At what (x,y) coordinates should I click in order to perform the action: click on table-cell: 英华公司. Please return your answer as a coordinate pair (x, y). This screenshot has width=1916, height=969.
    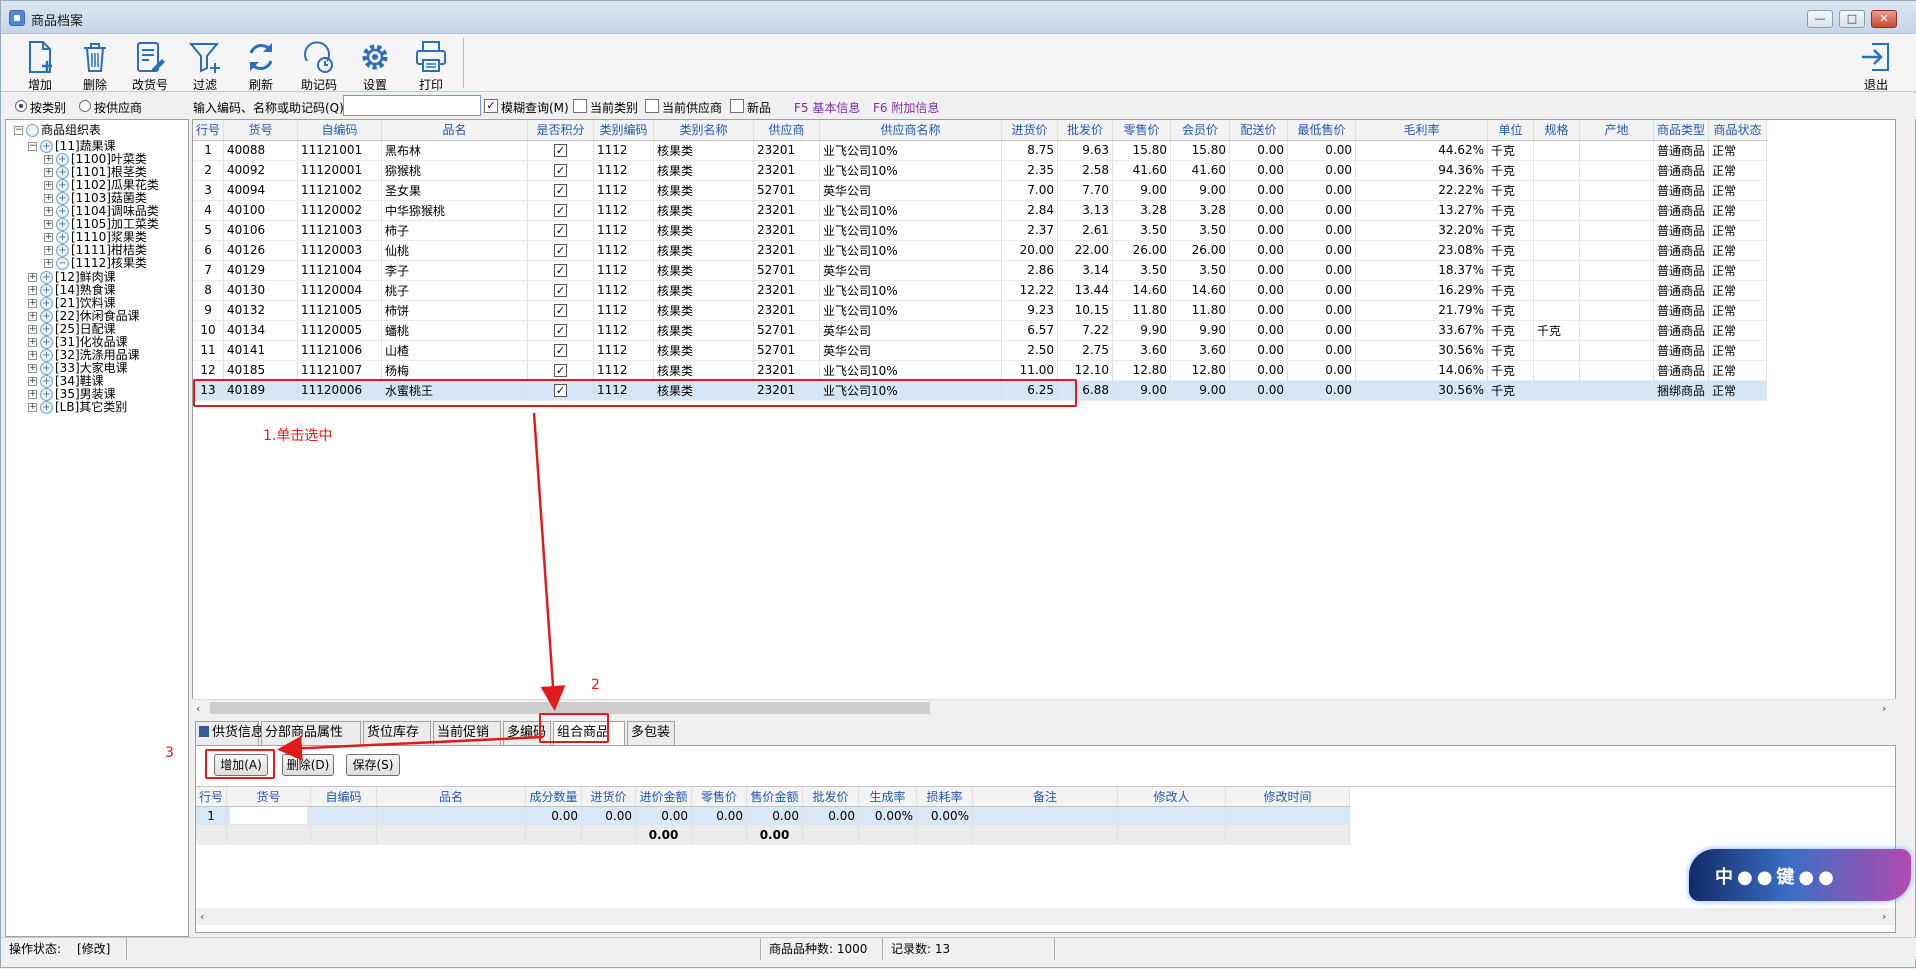
    Looking at the image, I should click on (911, 190).